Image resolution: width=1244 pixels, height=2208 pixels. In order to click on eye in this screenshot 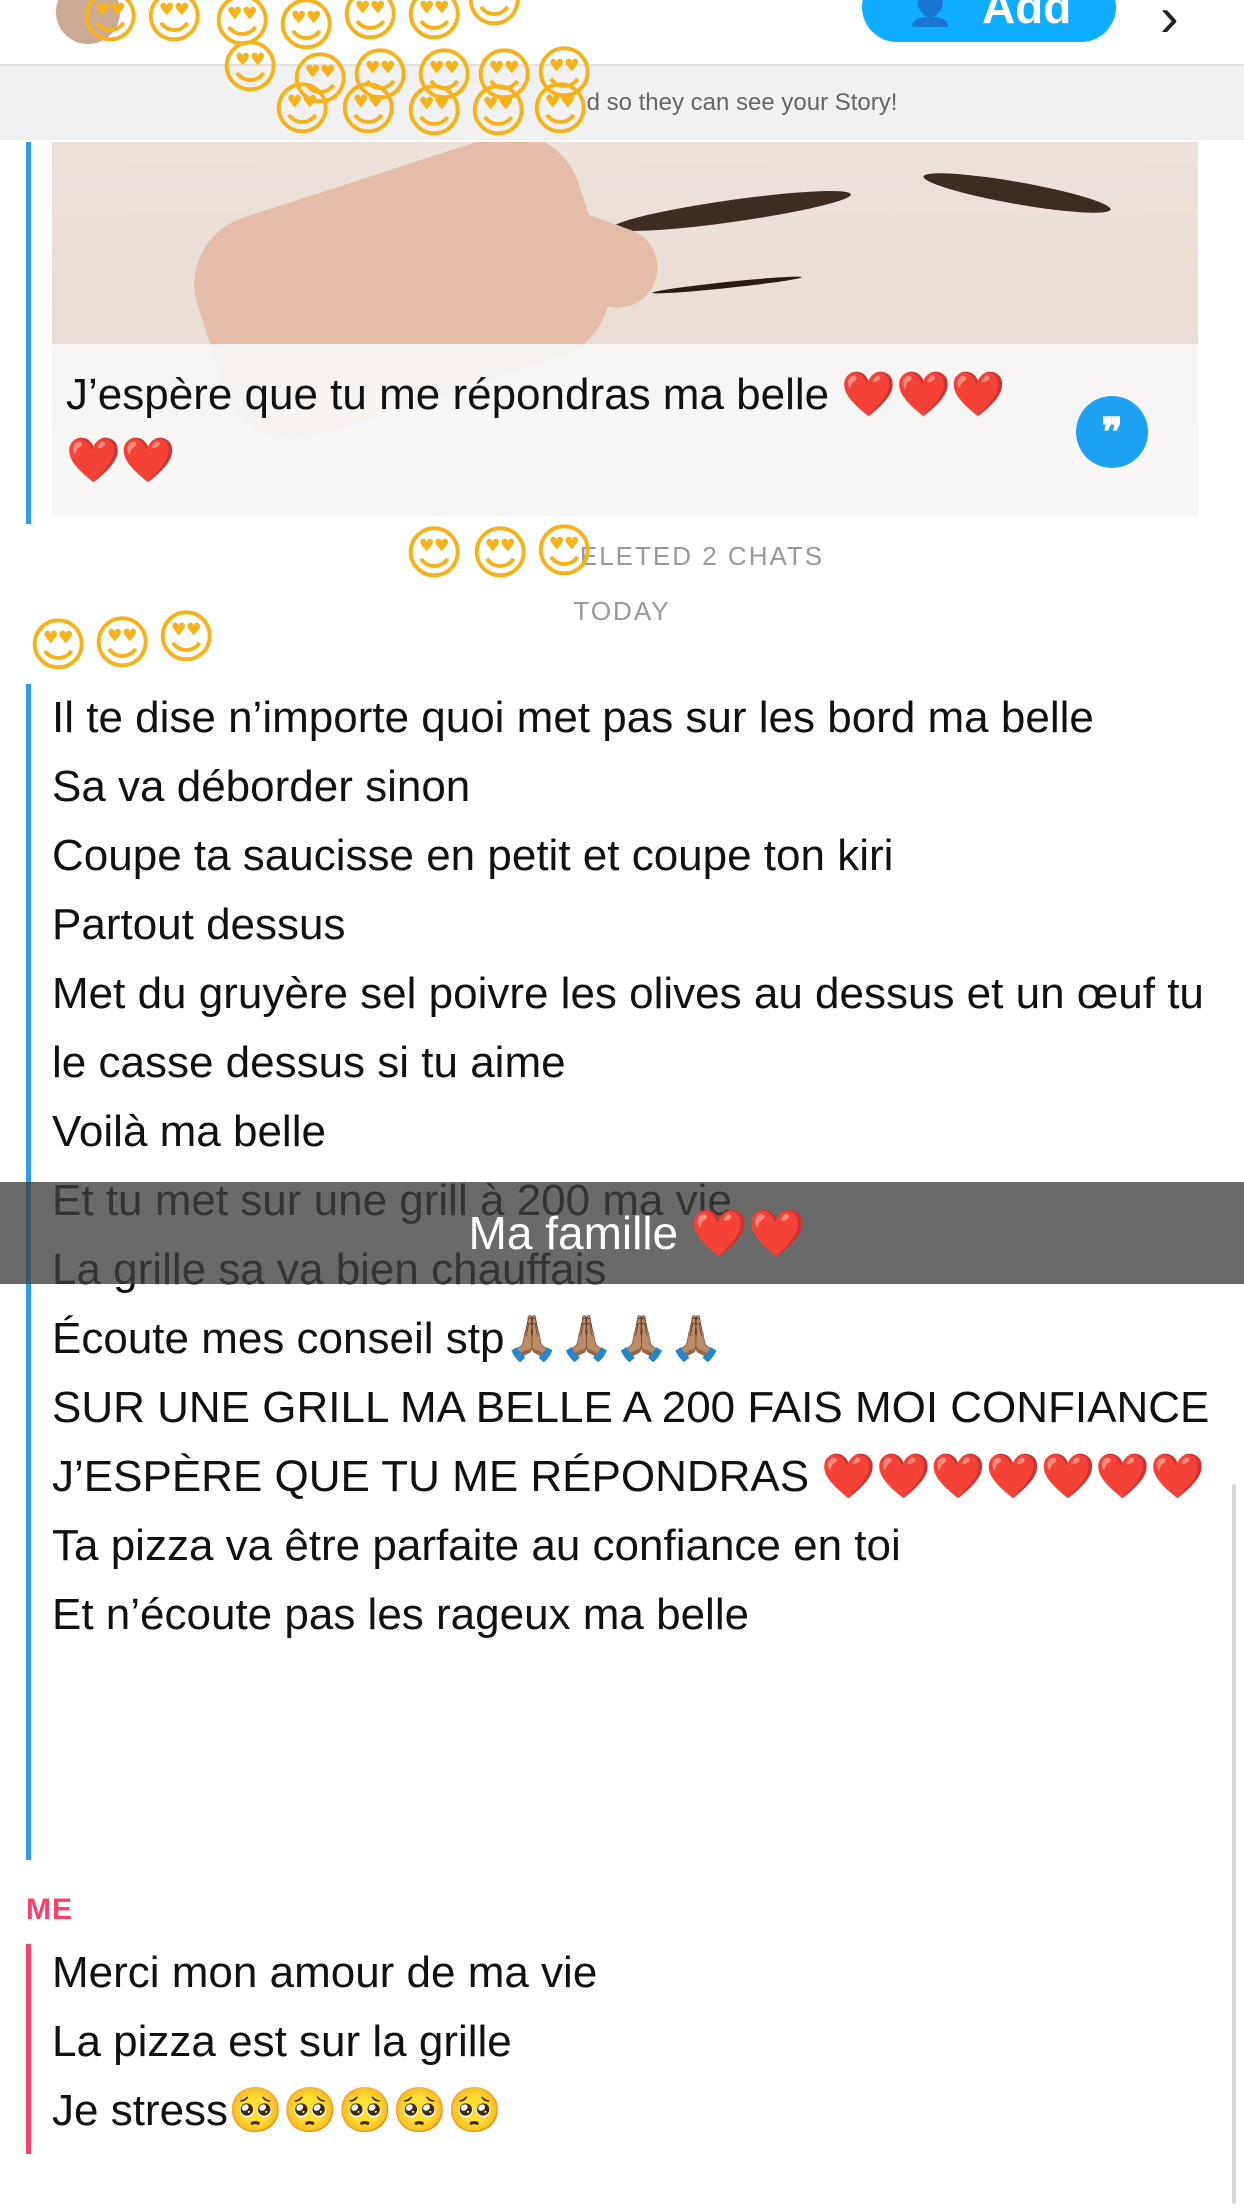, I will do `click(727, 285)`.